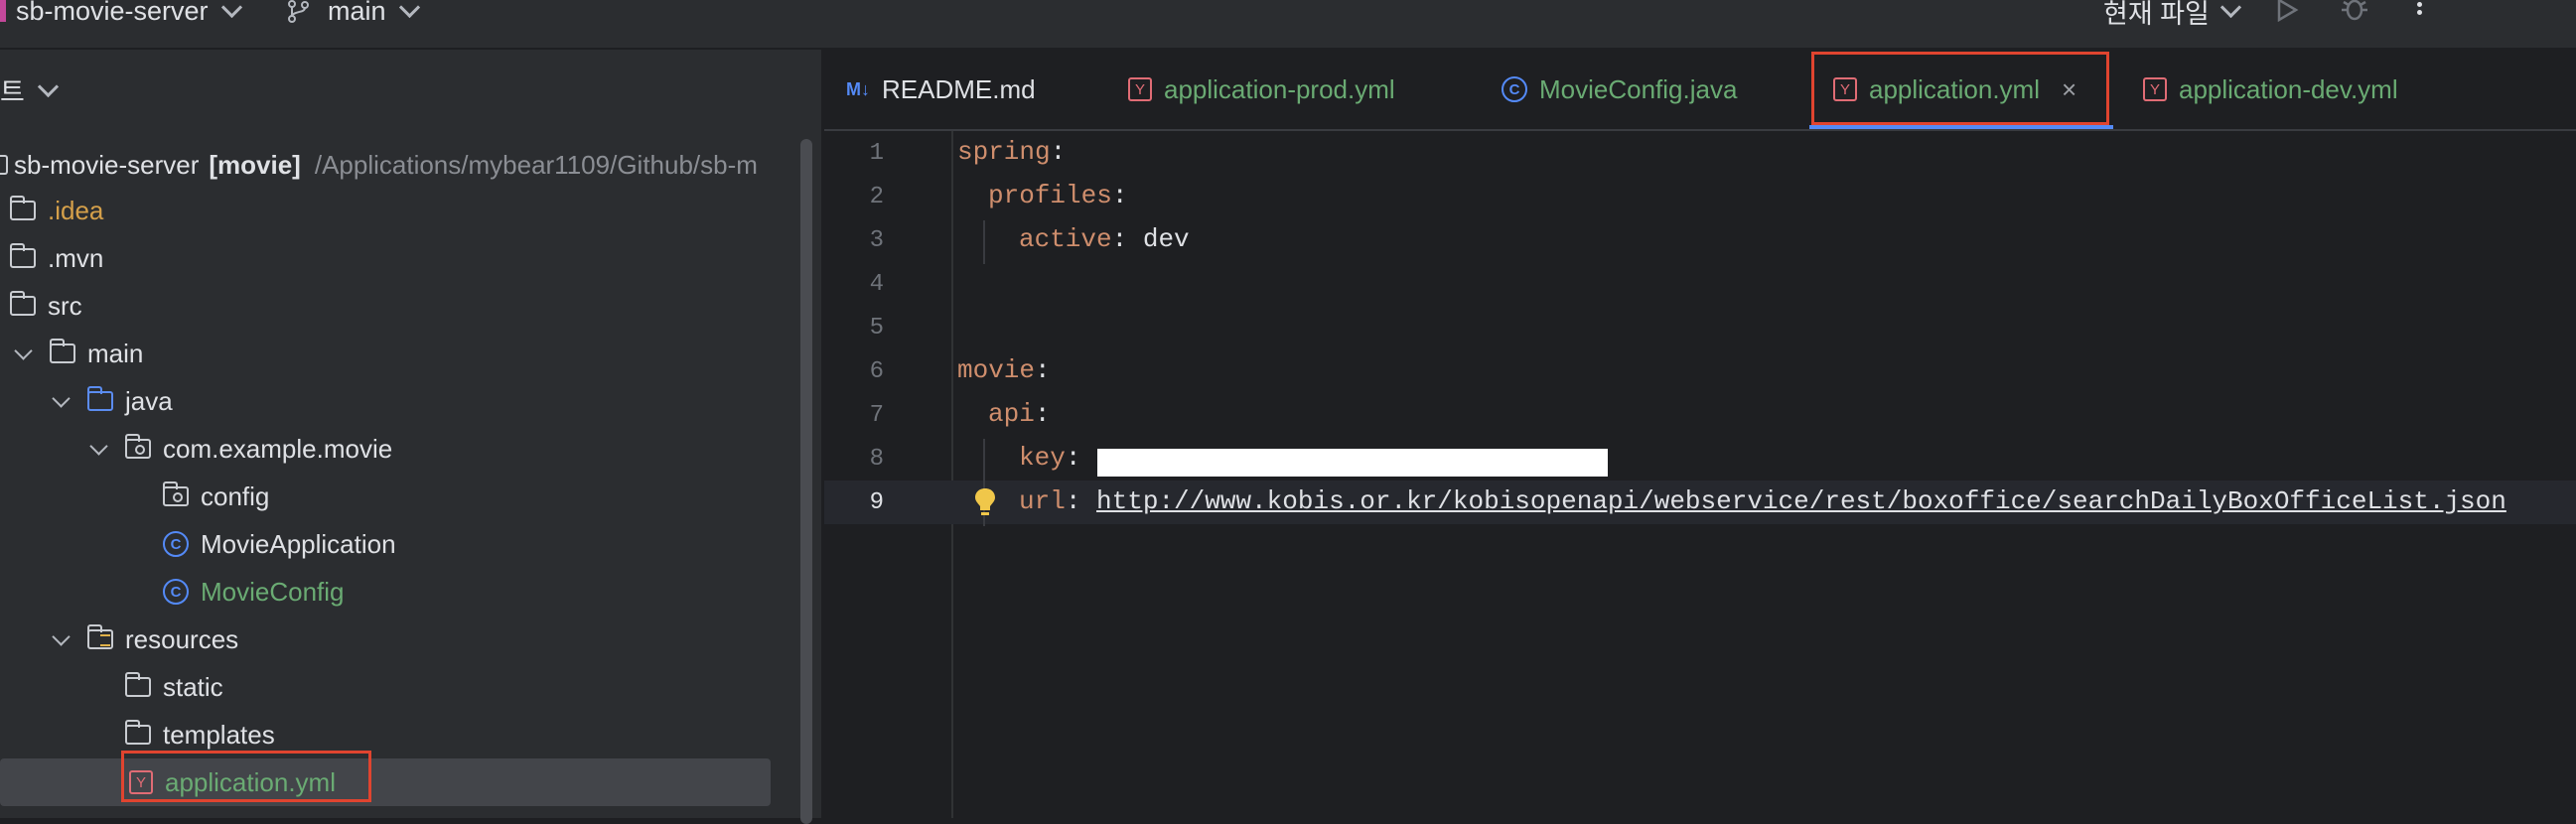  Describe the element at coordinates (76, 210) in the screenshot. I see `tree-item-label: .idea` at that location.